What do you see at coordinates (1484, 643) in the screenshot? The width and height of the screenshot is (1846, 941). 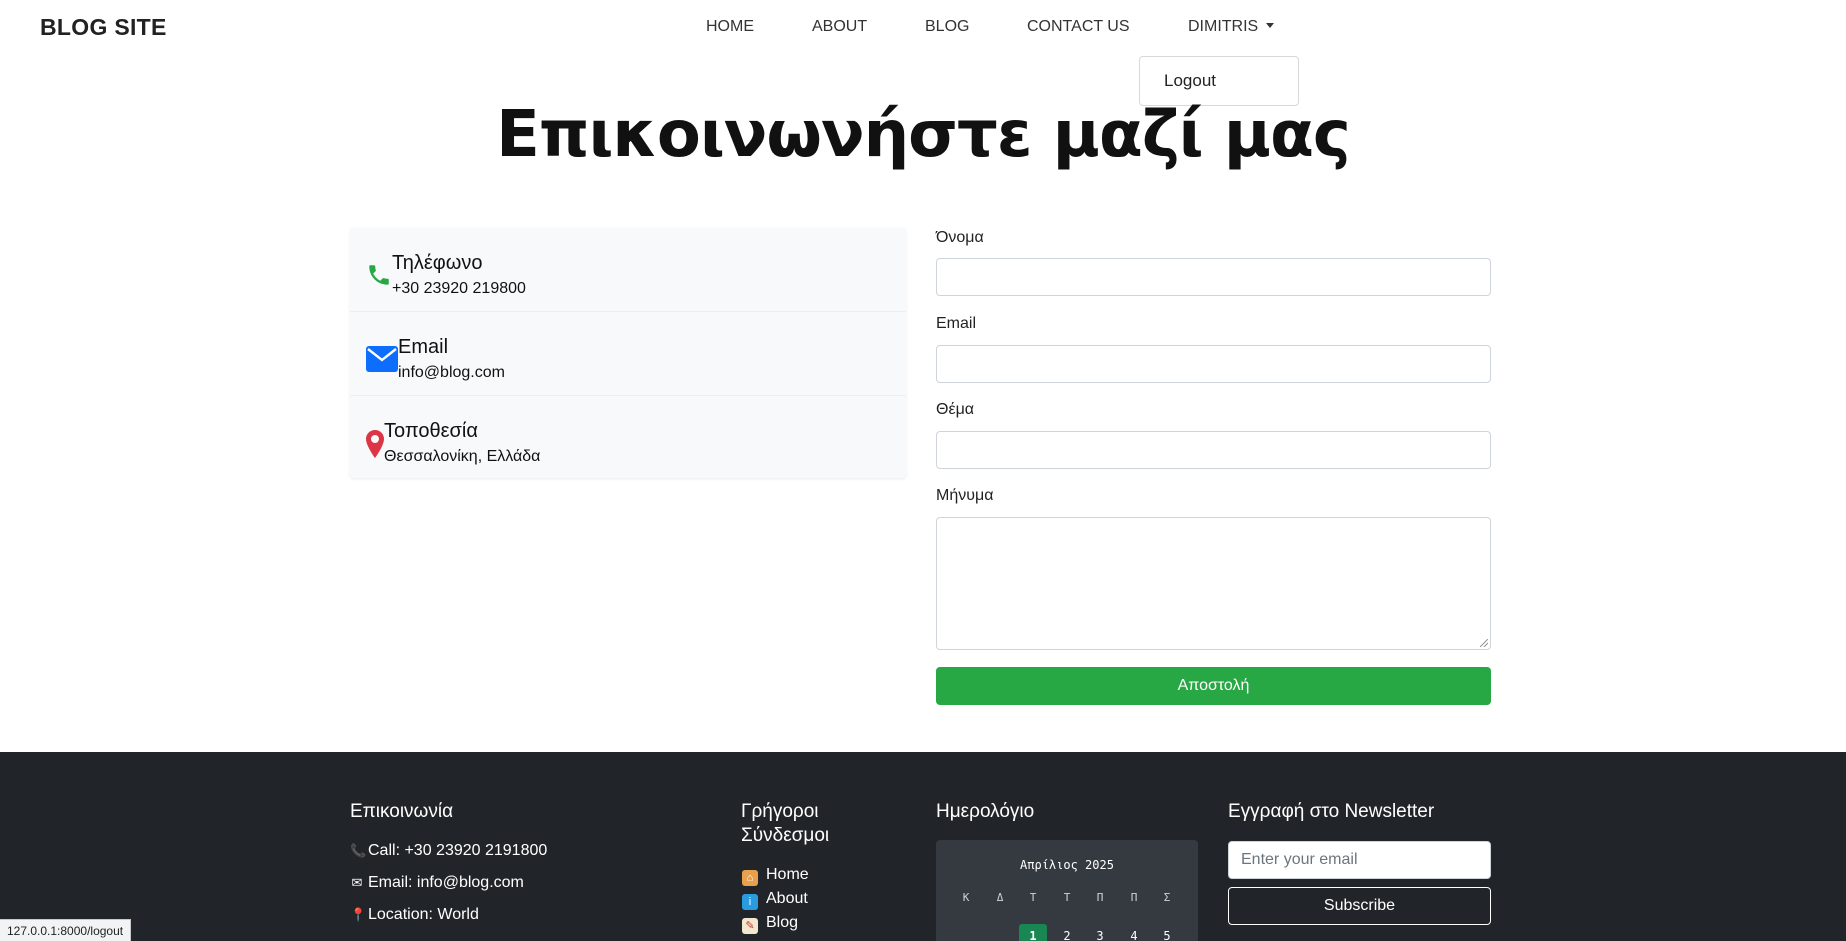 I see `resize-grip-icon` at bounding box center [1484, 643].